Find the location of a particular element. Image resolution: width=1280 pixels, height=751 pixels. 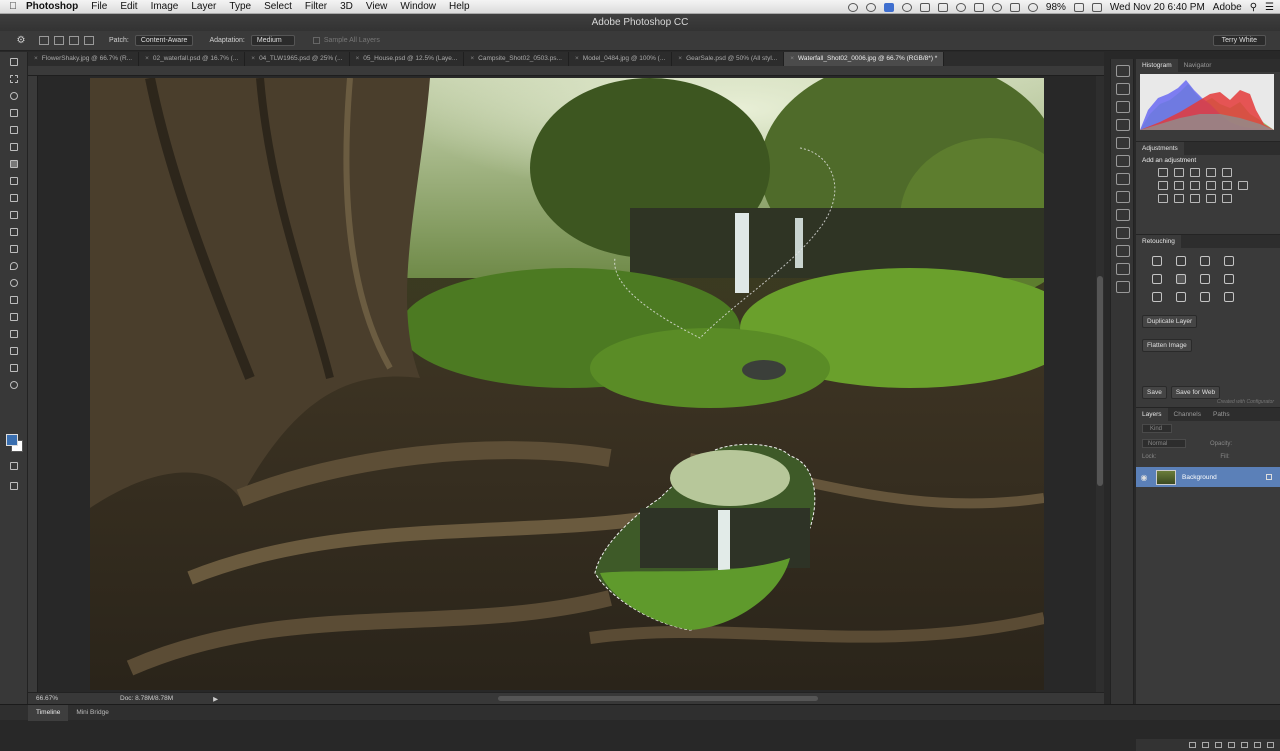

path-selection-tool-icon is located at coordinates (14, 334).